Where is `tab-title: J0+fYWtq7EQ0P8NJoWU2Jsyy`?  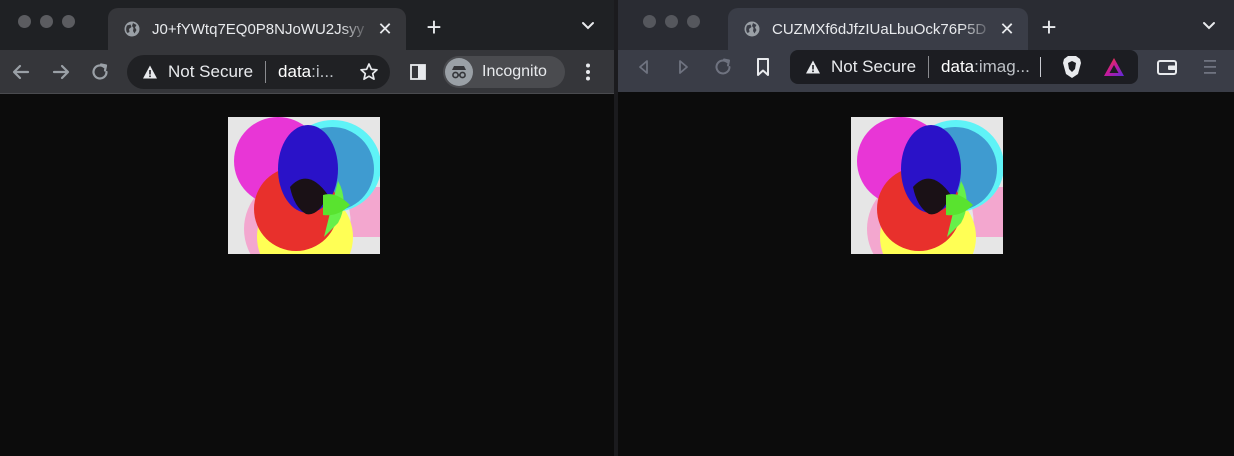
tab-title: J0+fYWtq7EQ0P8NJoWU2Jsyy is located at coordinates (258, 29).